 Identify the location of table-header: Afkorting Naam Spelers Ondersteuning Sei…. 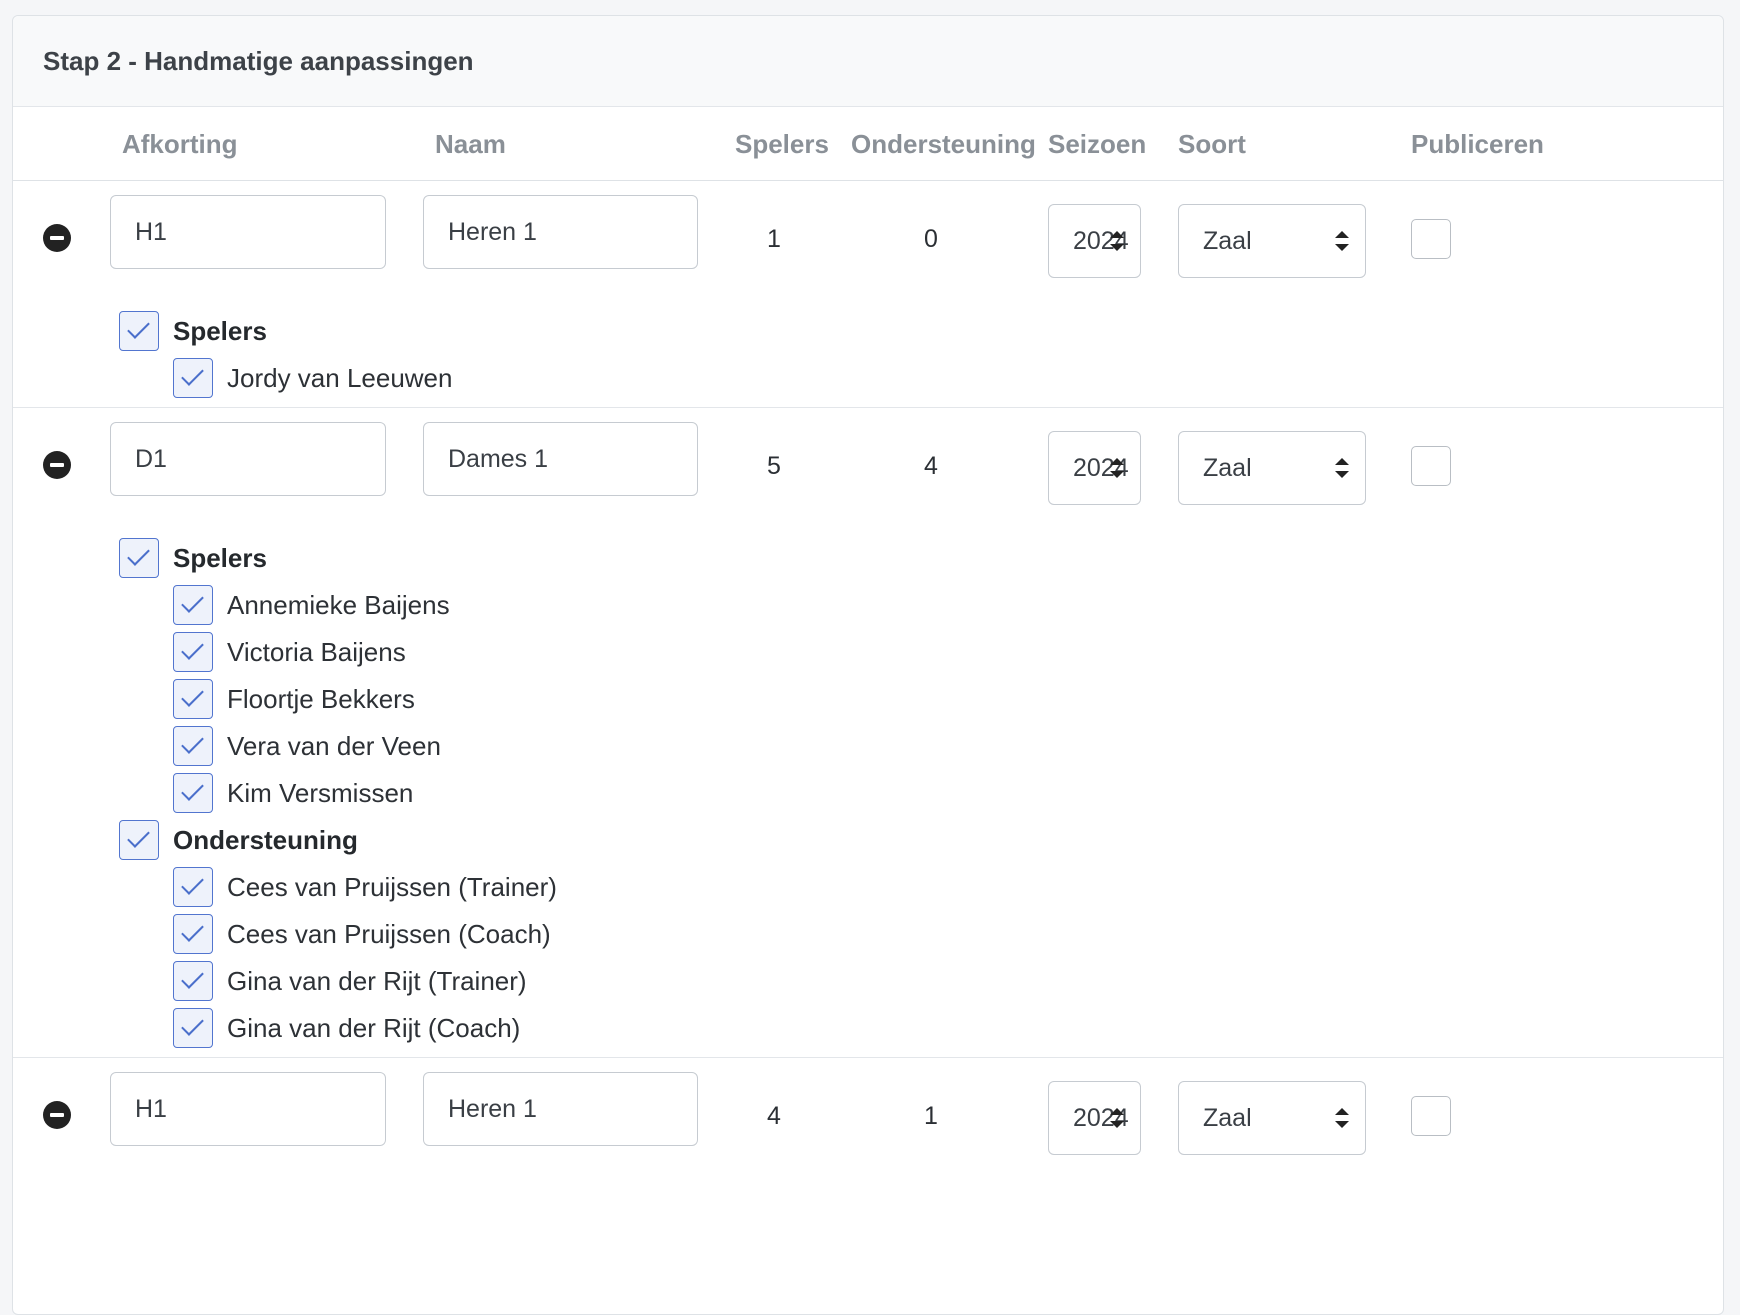
(868, 144).